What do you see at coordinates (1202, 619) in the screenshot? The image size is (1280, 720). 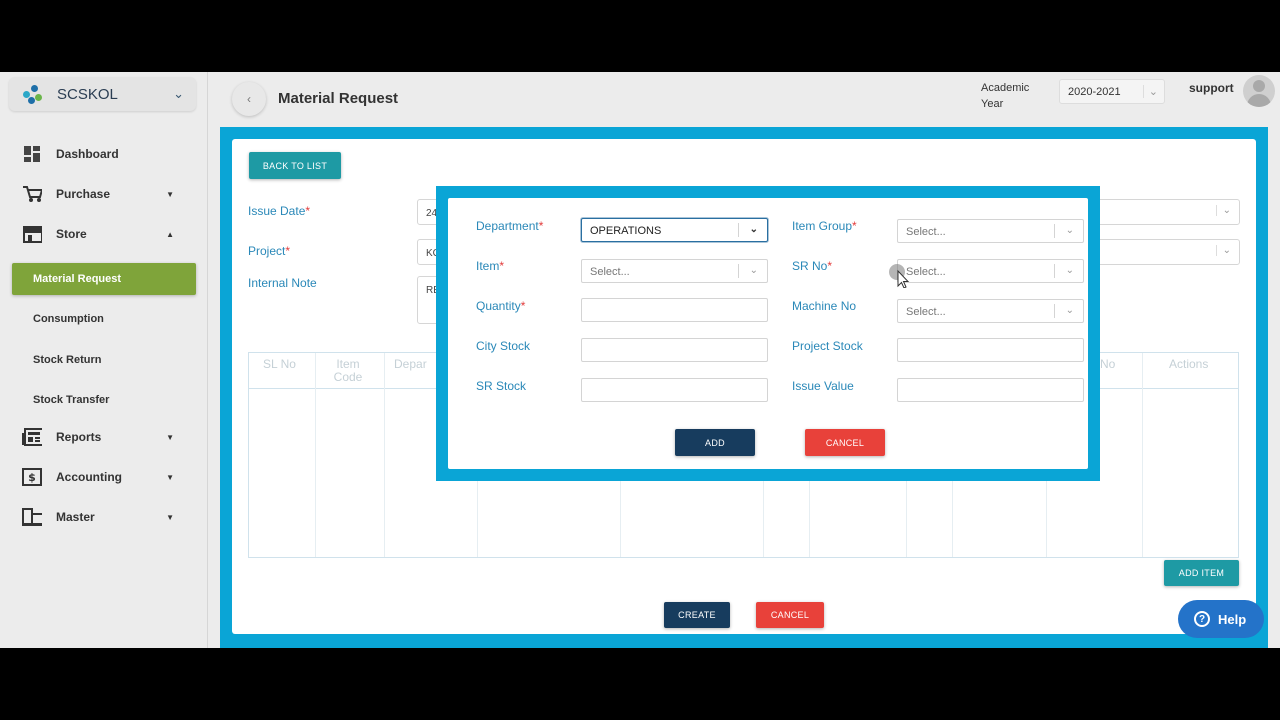 I see `question-icon: ?` at bounding box center [1202, 619].